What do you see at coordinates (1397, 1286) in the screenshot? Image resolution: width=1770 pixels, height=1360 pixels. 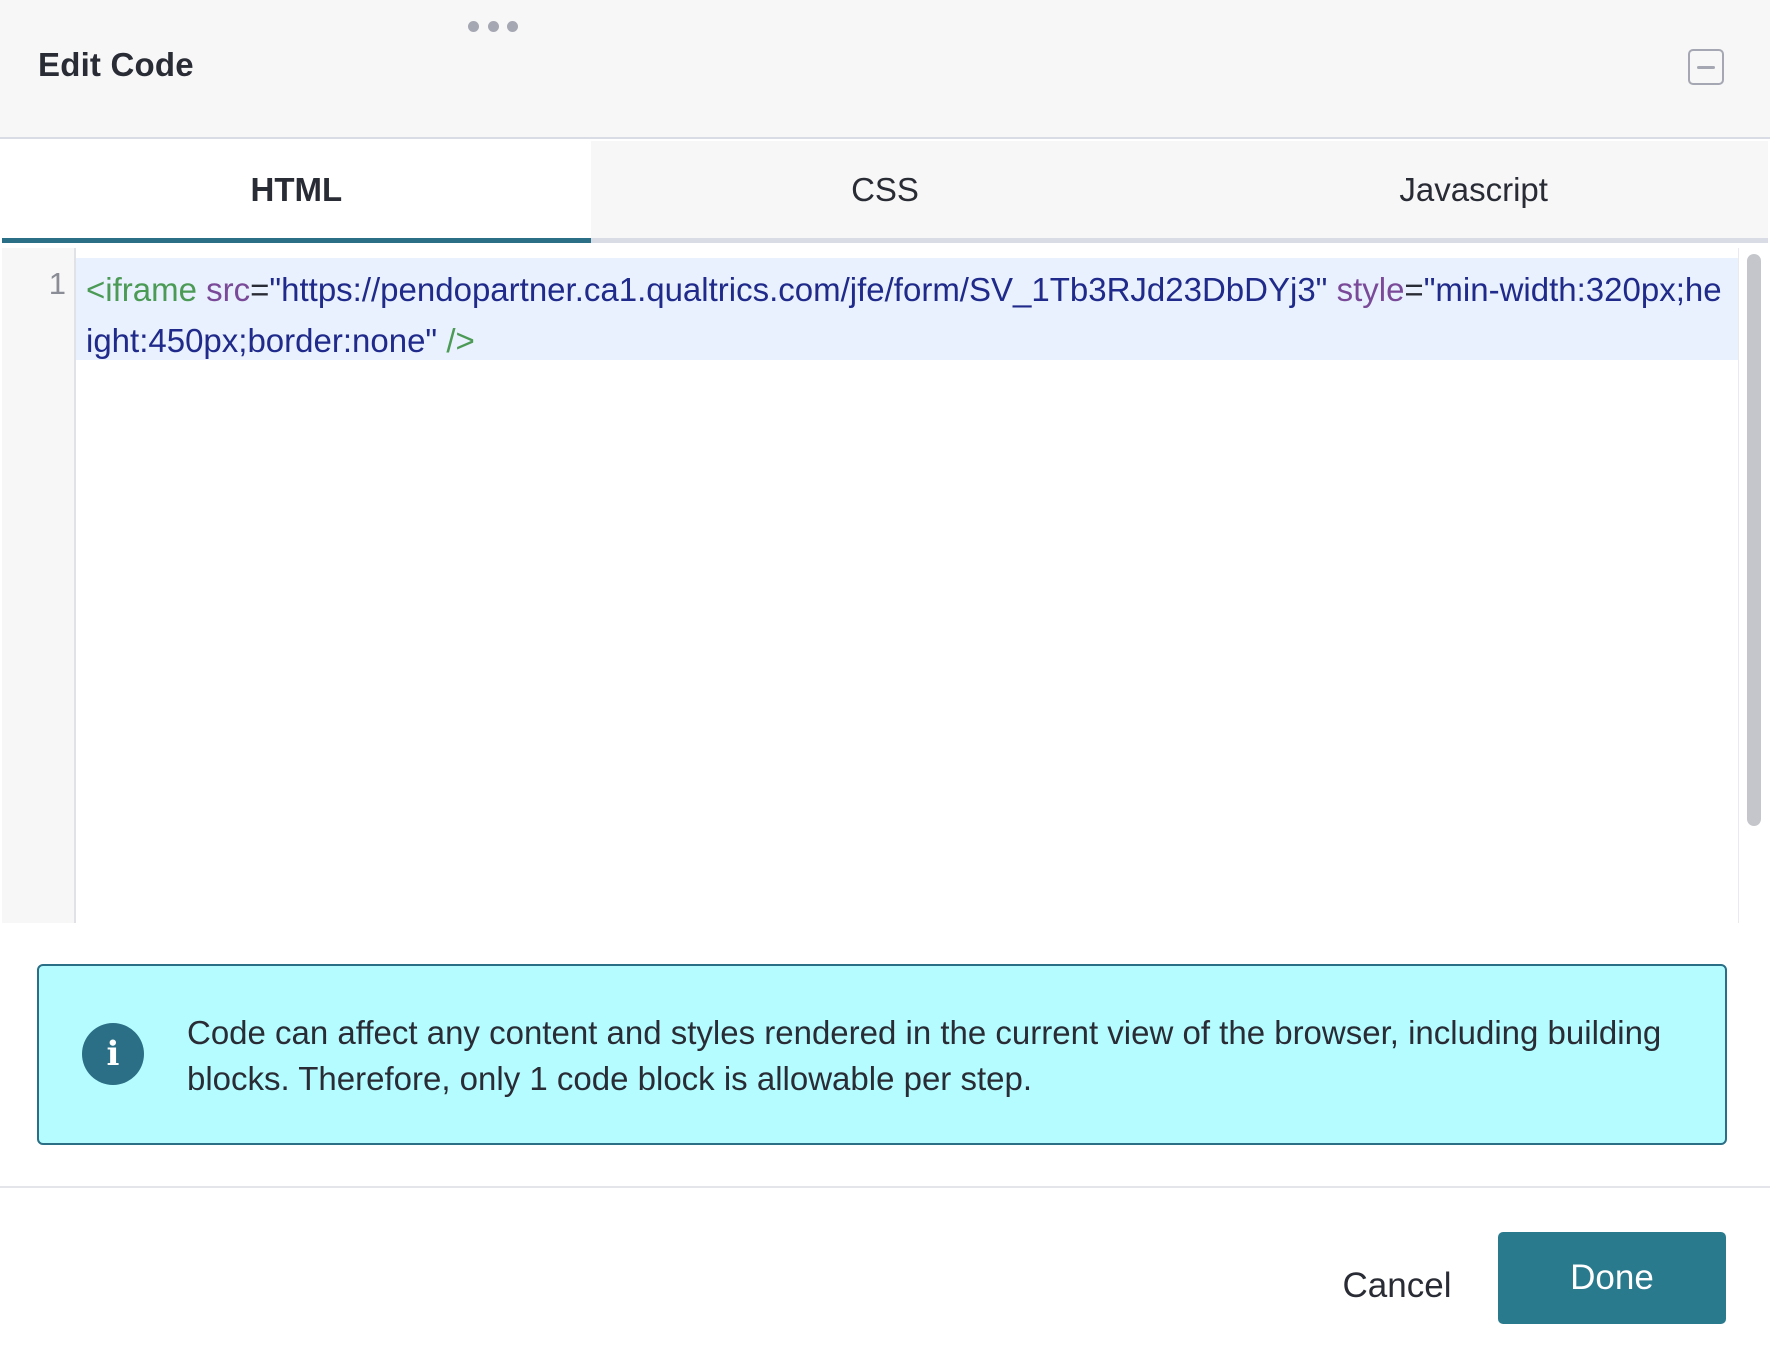 I see `cancel-button: Cancel` at bounding box center [1397, 1286].